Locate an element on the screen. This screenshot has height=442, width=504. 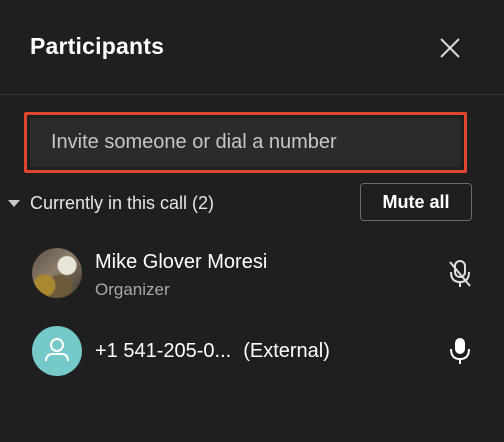
close-button is located at coordinates (450, 48).